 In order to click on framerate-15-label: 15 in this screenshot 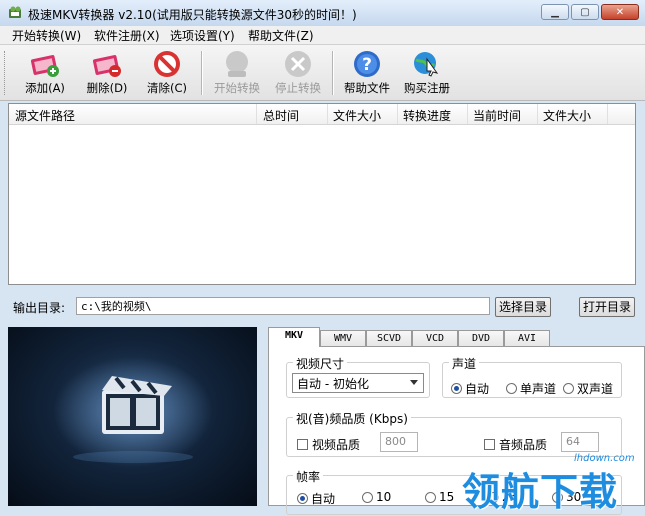, I will do `click(447, 497)`.